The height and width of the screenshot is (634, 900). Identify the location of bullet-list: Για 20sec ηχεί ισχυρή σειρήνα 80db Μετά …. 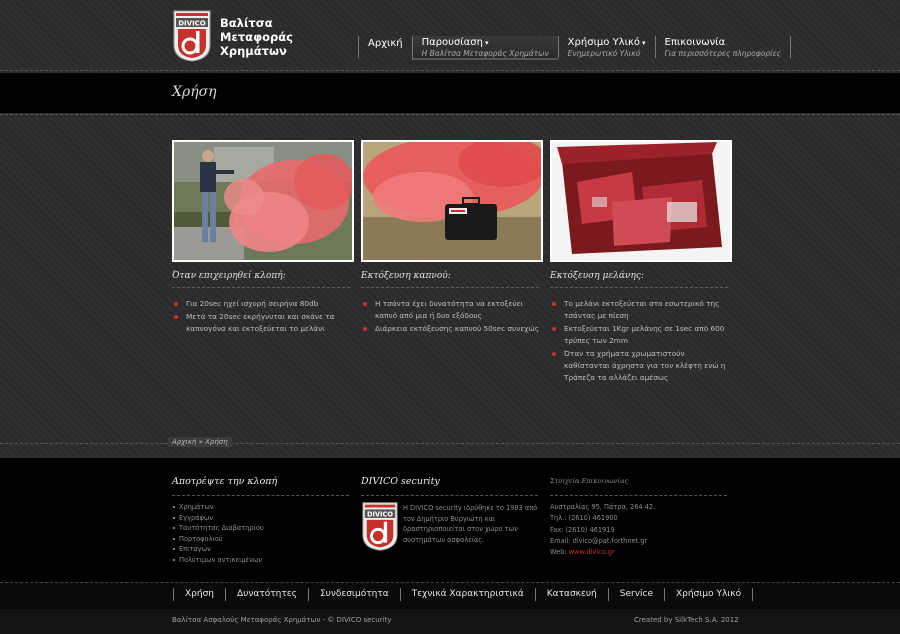
(261, 316).